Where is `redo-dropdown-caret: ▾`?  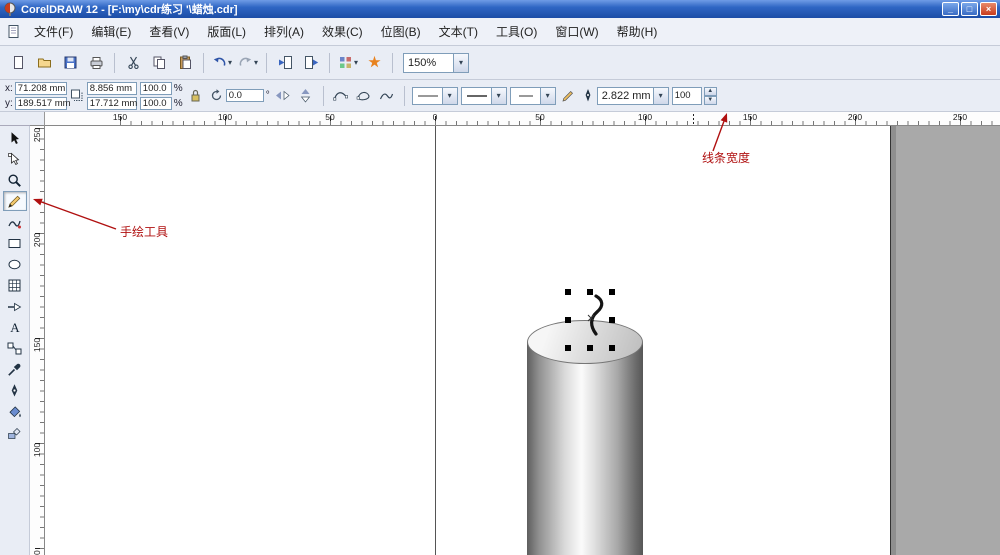
redo-dropdown-caret: ▾ is located at coordinates (256, 62).